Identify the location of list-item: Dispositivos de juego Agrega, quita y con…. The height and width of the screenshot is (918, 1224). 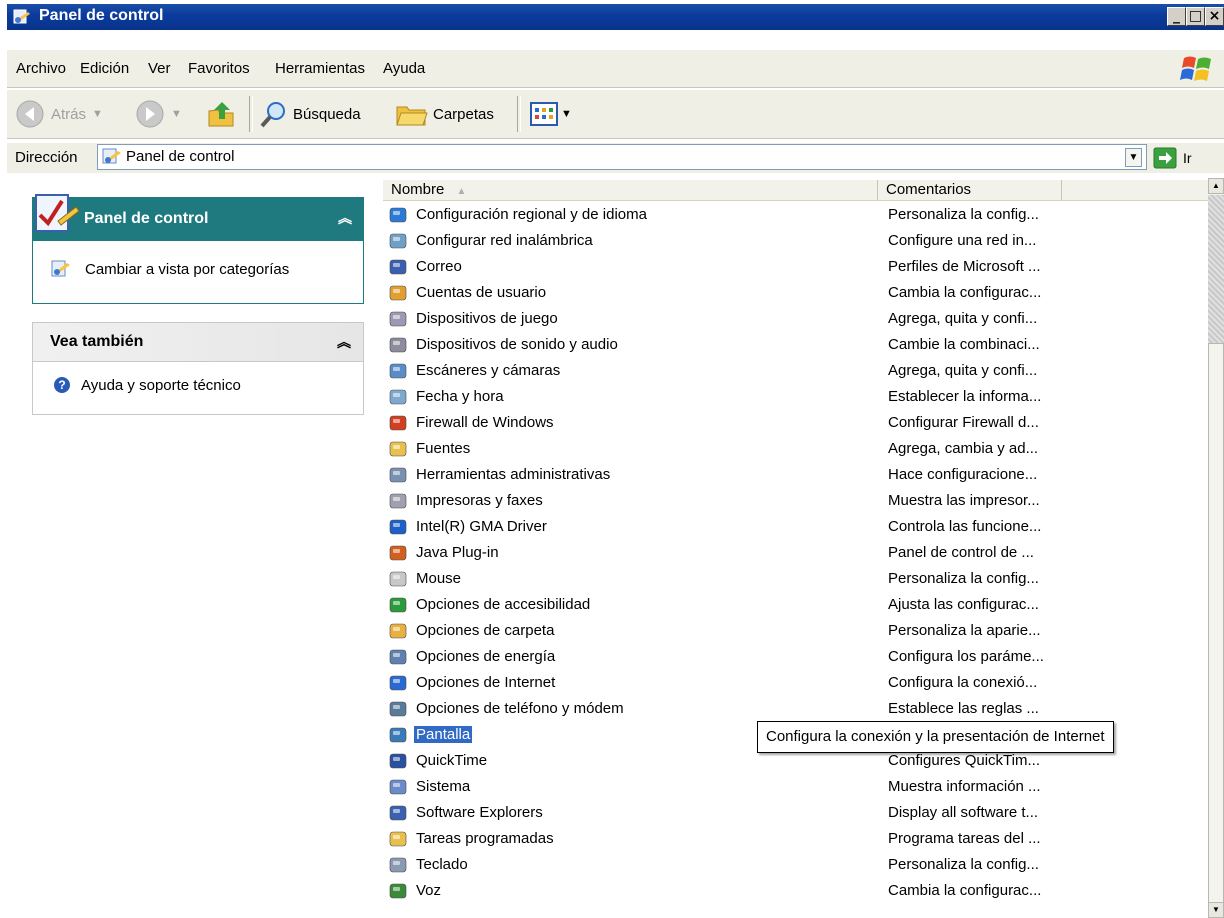
(724, 320).